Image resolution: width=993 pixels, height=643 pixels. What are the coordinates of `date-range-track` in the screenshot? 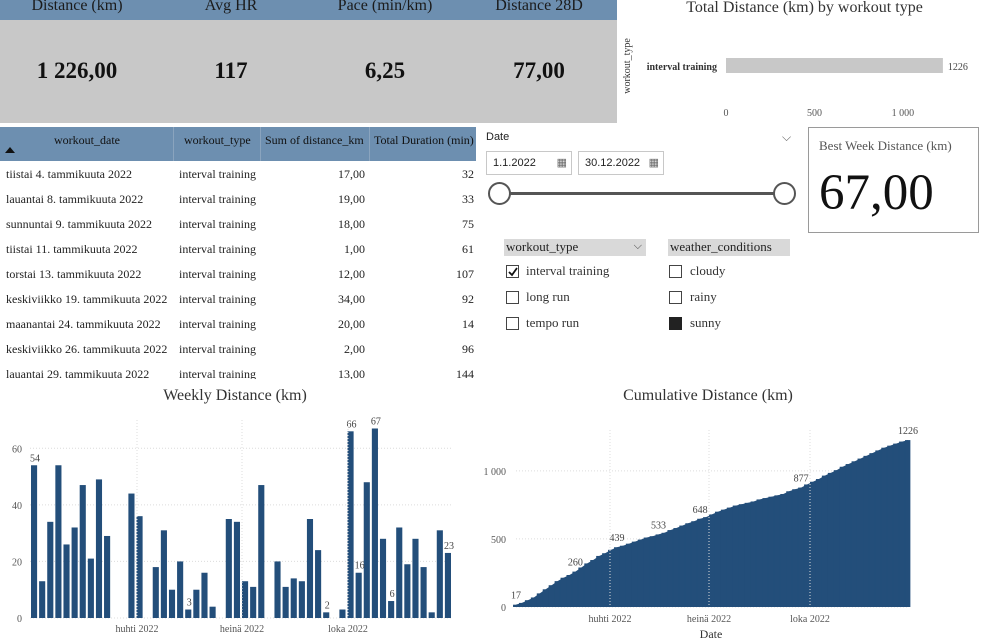 It's located at (641, 193).